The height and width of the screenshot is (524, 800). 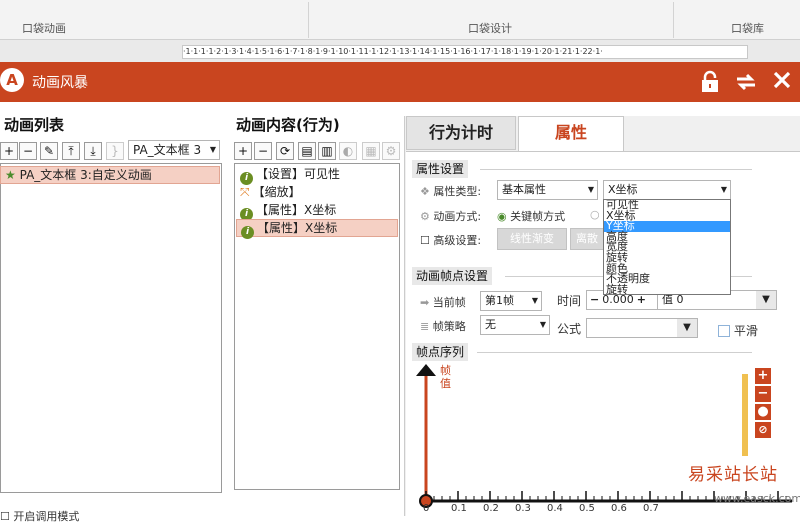 What do you see at coordinates (782, 83) in the screenshot?
I see `close-icon` at bounding box center [782, 83].